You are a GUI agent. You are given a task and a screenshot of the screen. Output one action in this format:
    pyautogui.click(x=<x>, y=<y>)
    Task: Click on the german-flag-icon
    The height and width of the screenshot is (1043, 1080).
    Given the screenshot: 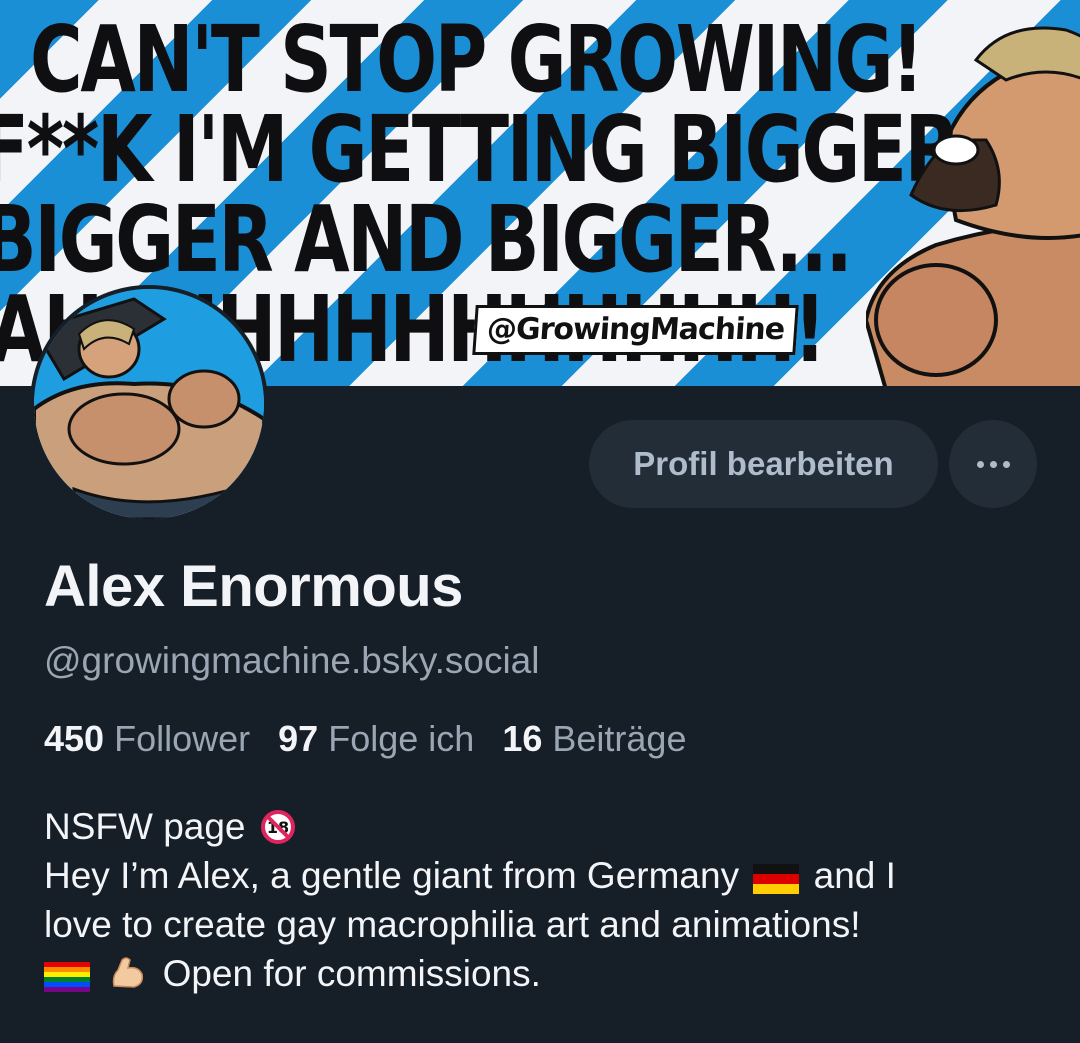 What is the action you would take?
    pyautogui.click(x=776, y=879)
    